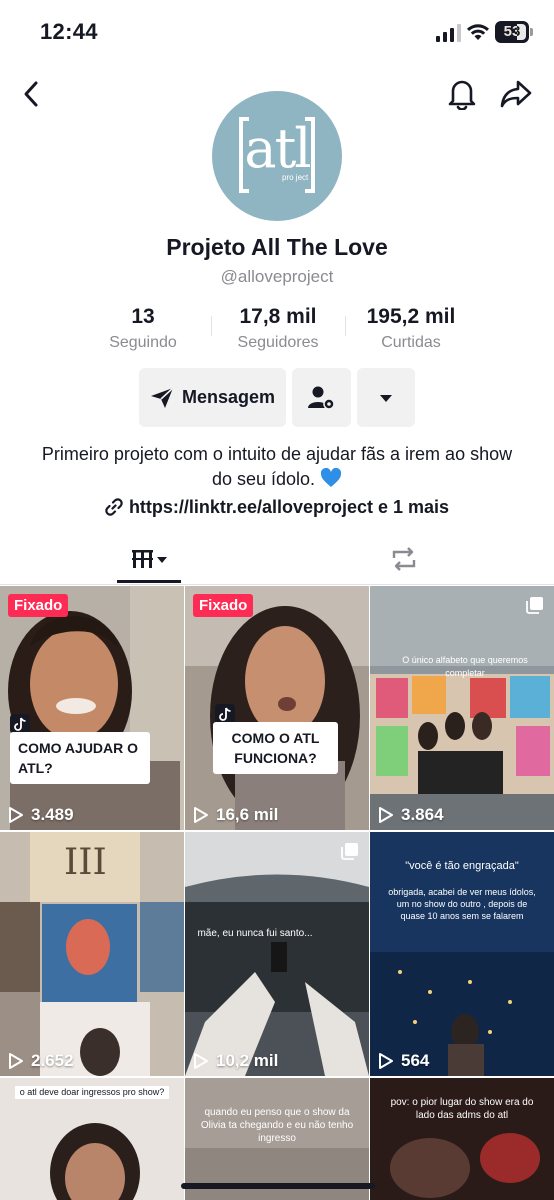 The height and width of the screenshot is (1200, 554). What do you see at coordinates (465, 666) in the screenshot?
I see `video-overlay-text: O único alfabeto que queremos completar` at bounding box center [465, 666].